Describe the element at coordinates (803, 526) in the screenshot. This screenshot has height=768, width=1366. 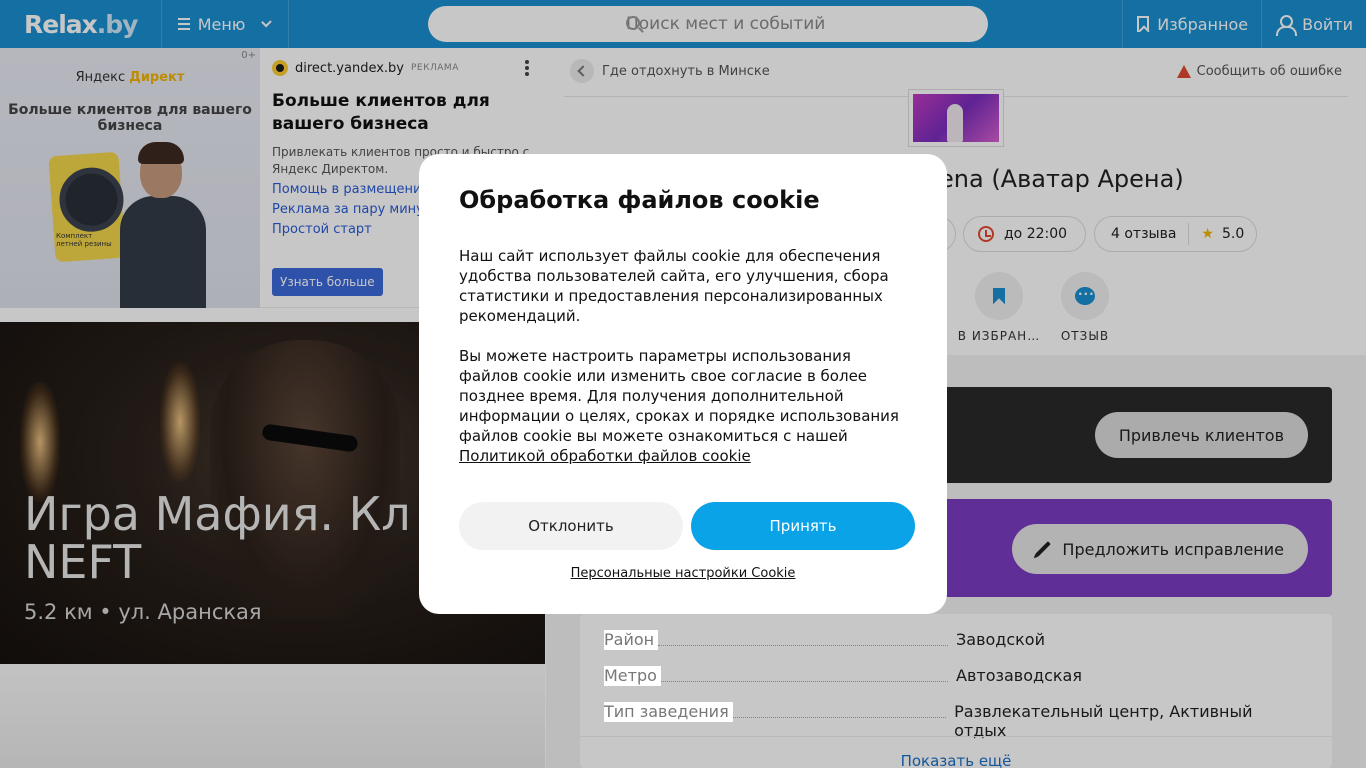
I see `accept-button: Принять` at that location.